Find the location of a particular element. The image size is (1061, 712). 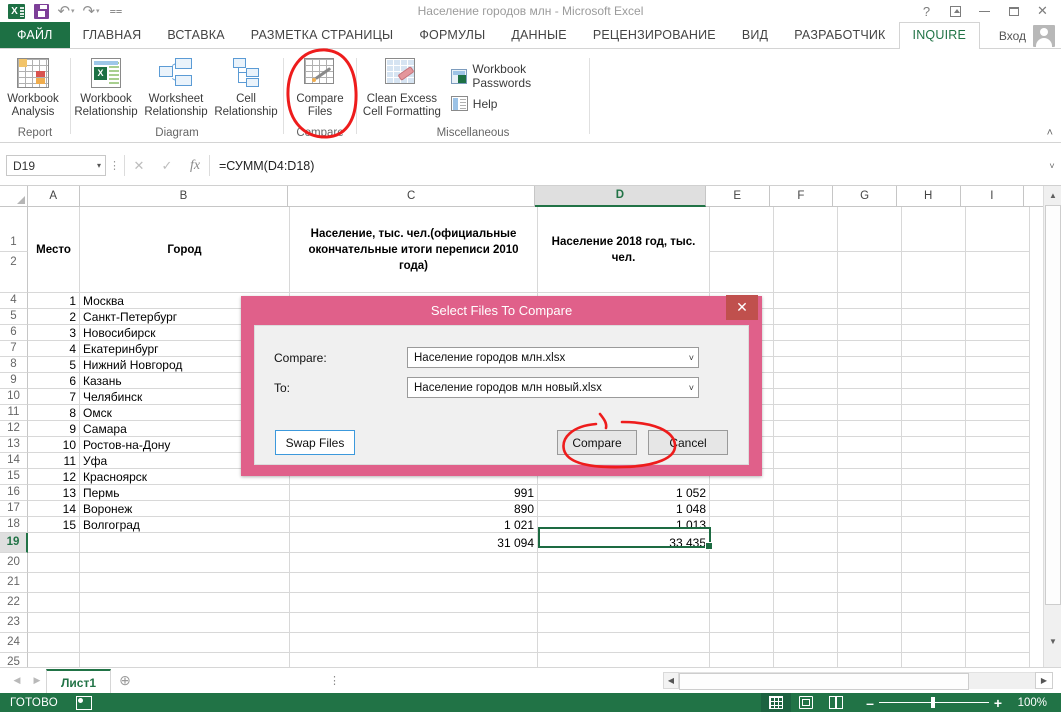

cell-F1 is located at coordinates (806, 229).